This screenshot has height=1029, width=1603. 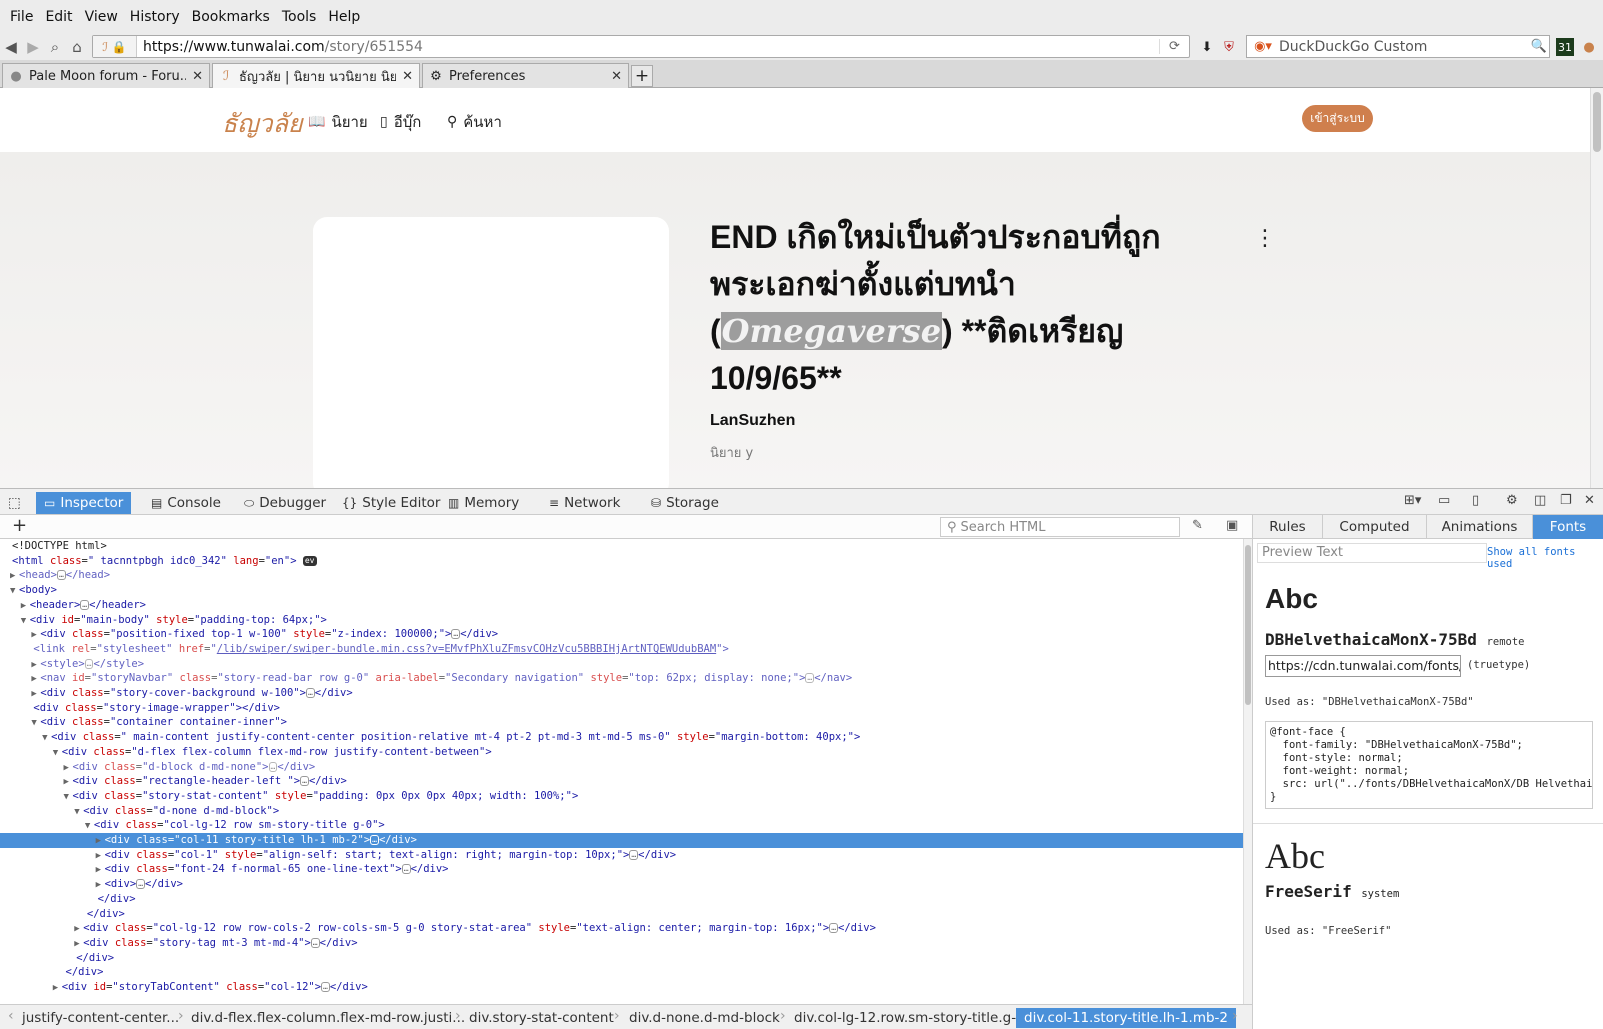 What do you see at coordinates (1247, 771) in the screenshot?
I see `markup-scrollbar` at bounding box center [1247, 771].